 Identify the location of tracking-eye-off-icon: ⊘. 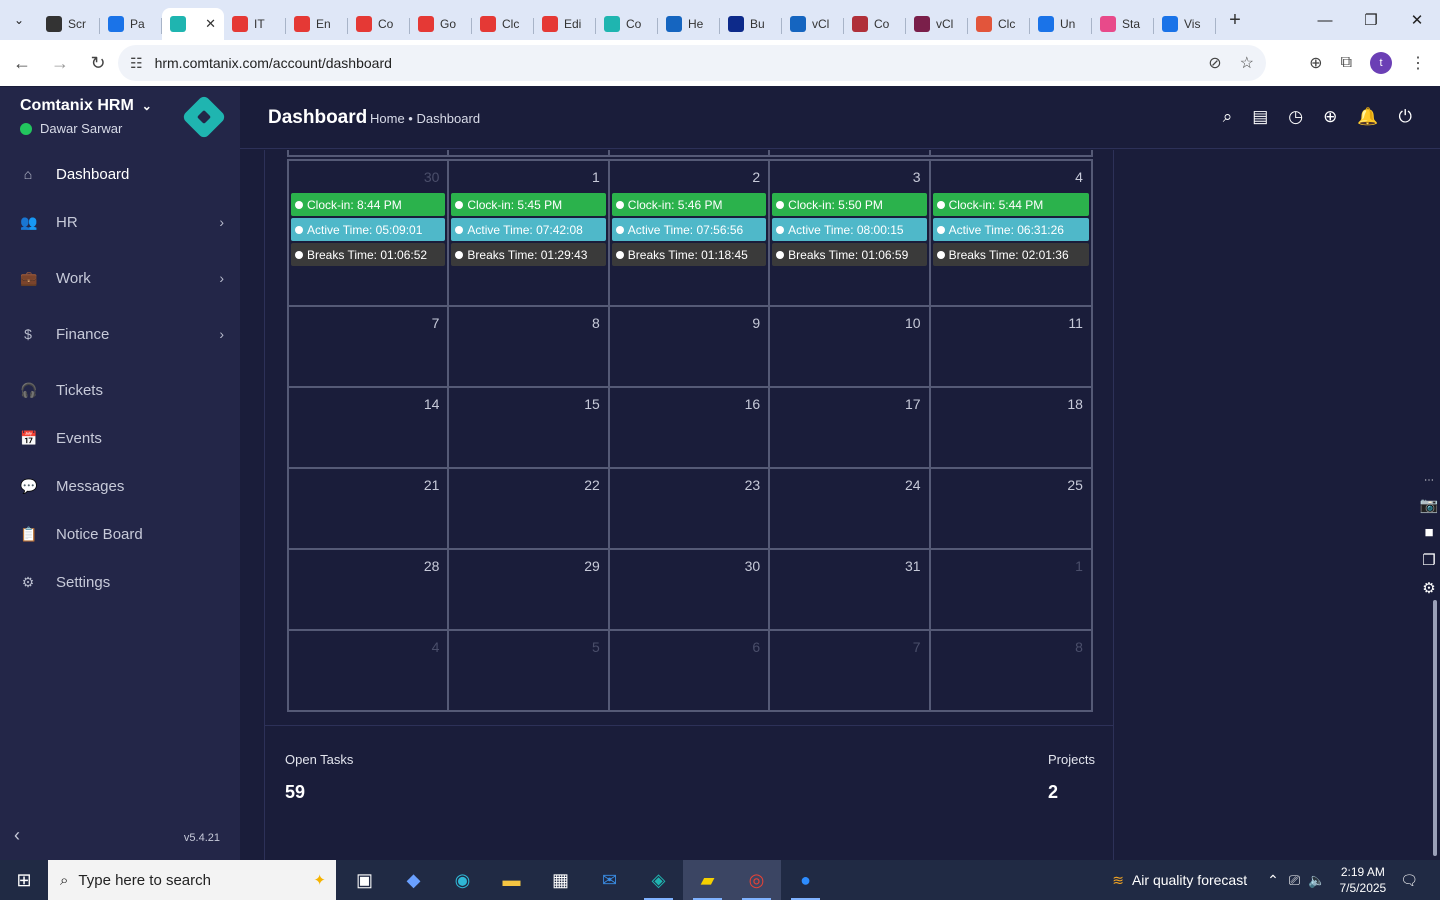
(1214, 63).